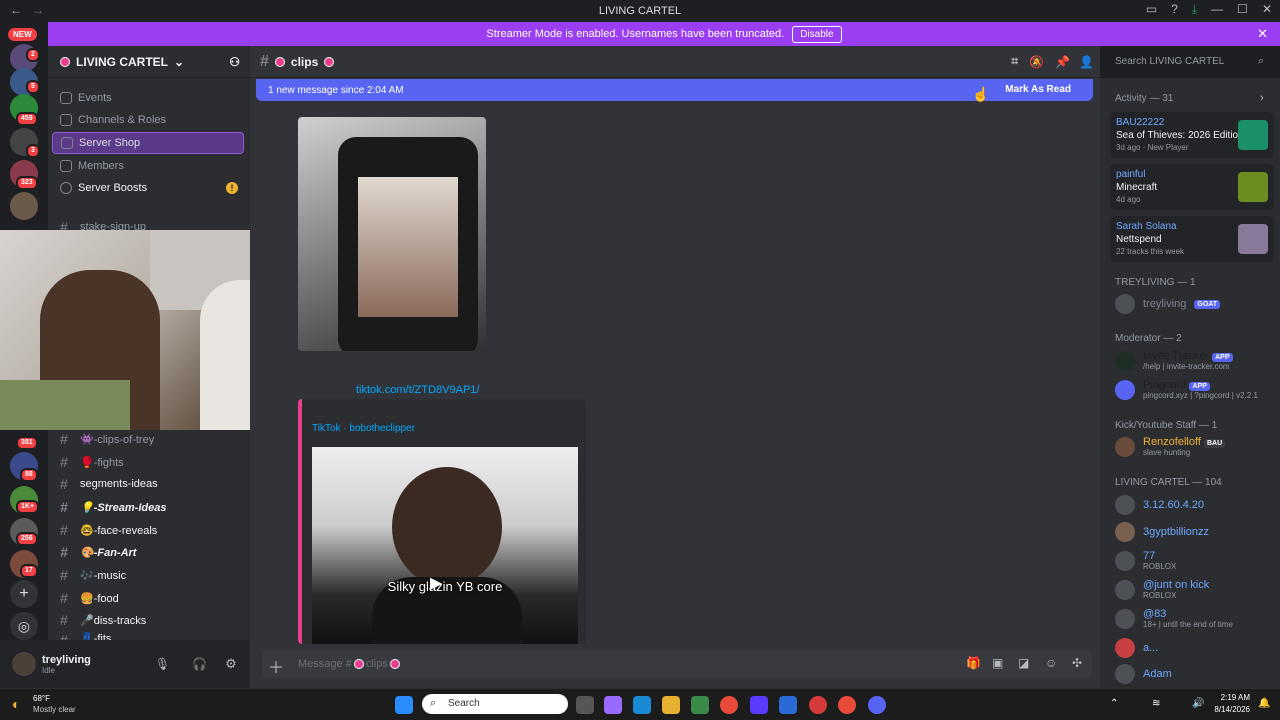 The image size is (1280, 720). I want to click on copilot-icon, so click(613, 705).